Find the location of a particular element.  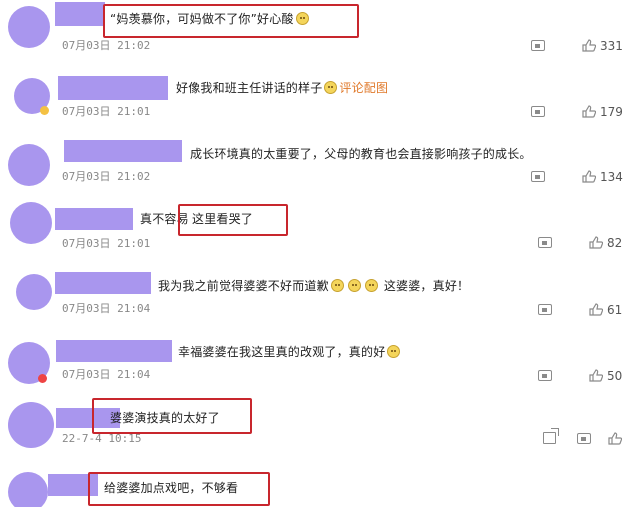

comment-row: “妈羡慕你，可妈做不了你”好心酸 07月03日 21:02 331 is located at coordinates (320, 33).